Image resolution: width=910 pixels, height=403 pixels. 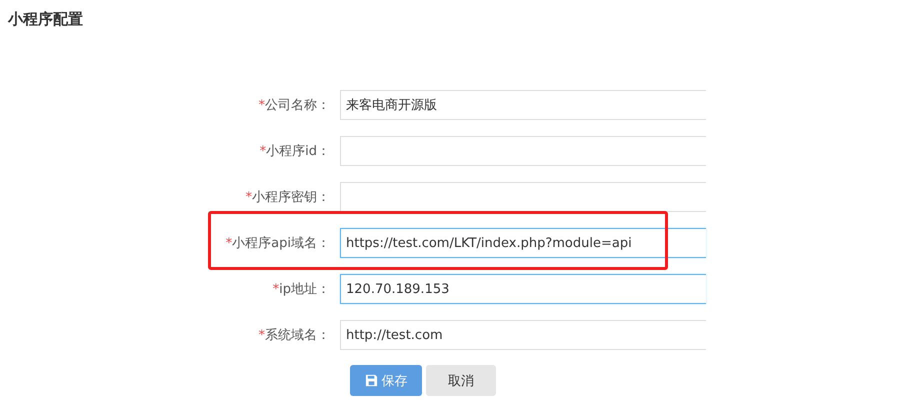 What do you see at coordinates (291, 197) in the screenshot?
I see `field-label: 小程序密钥：` at bounding box center [291, 197].